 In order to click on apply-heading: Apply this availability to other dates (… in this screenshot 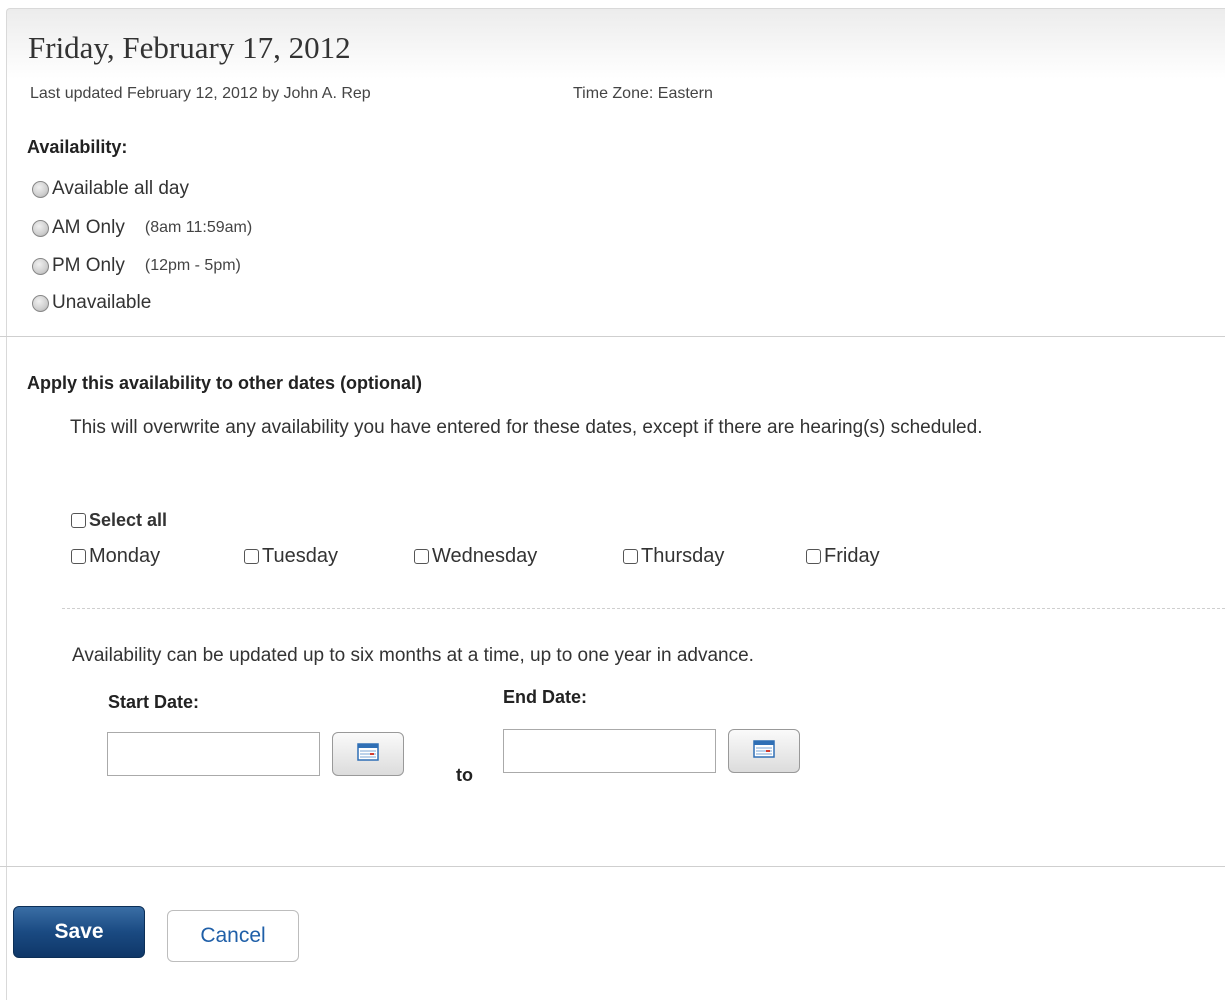, I will do `click(225, 383)`.